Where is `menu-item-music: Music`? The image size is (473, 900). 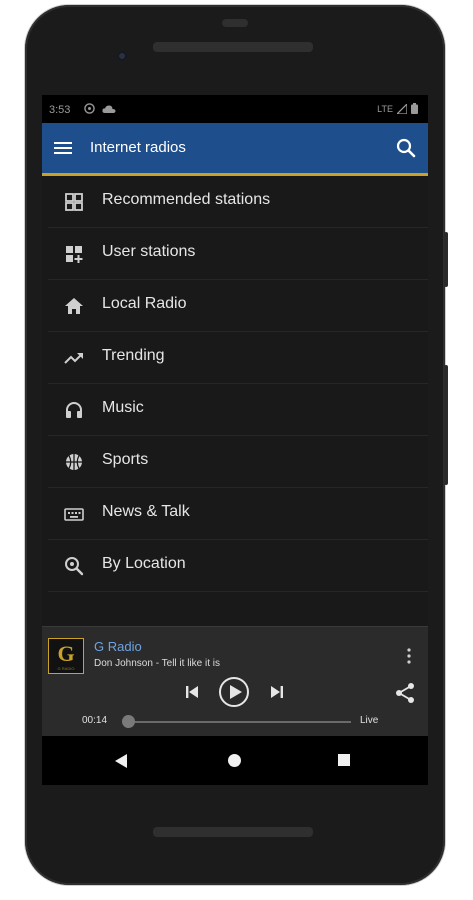 menu-item-music: Music is located at coordinates (238, 410).